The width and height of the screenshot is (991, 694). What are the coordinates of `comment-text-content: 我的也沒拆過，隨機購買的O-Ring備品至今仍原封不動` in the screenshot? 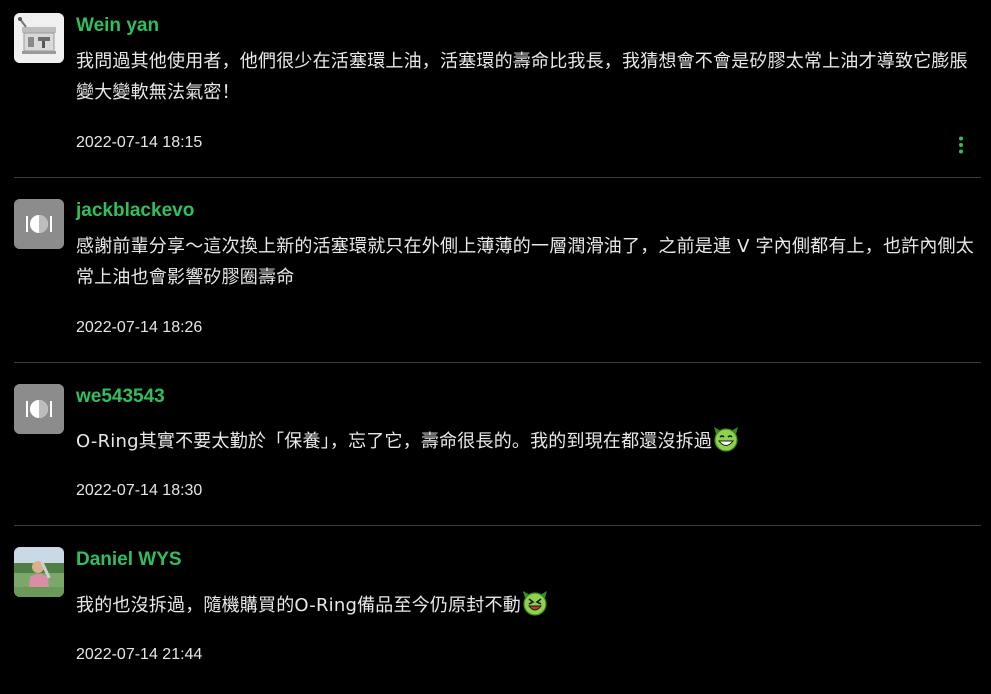 It's located at (298, 605).